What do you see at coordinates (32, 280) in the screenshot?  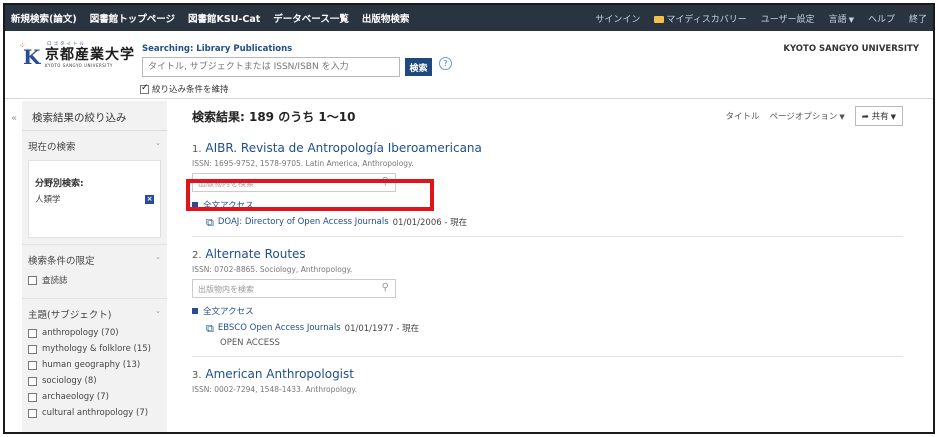 I see `peer-reviewed-checkbox` at bounding box center [32, 280].